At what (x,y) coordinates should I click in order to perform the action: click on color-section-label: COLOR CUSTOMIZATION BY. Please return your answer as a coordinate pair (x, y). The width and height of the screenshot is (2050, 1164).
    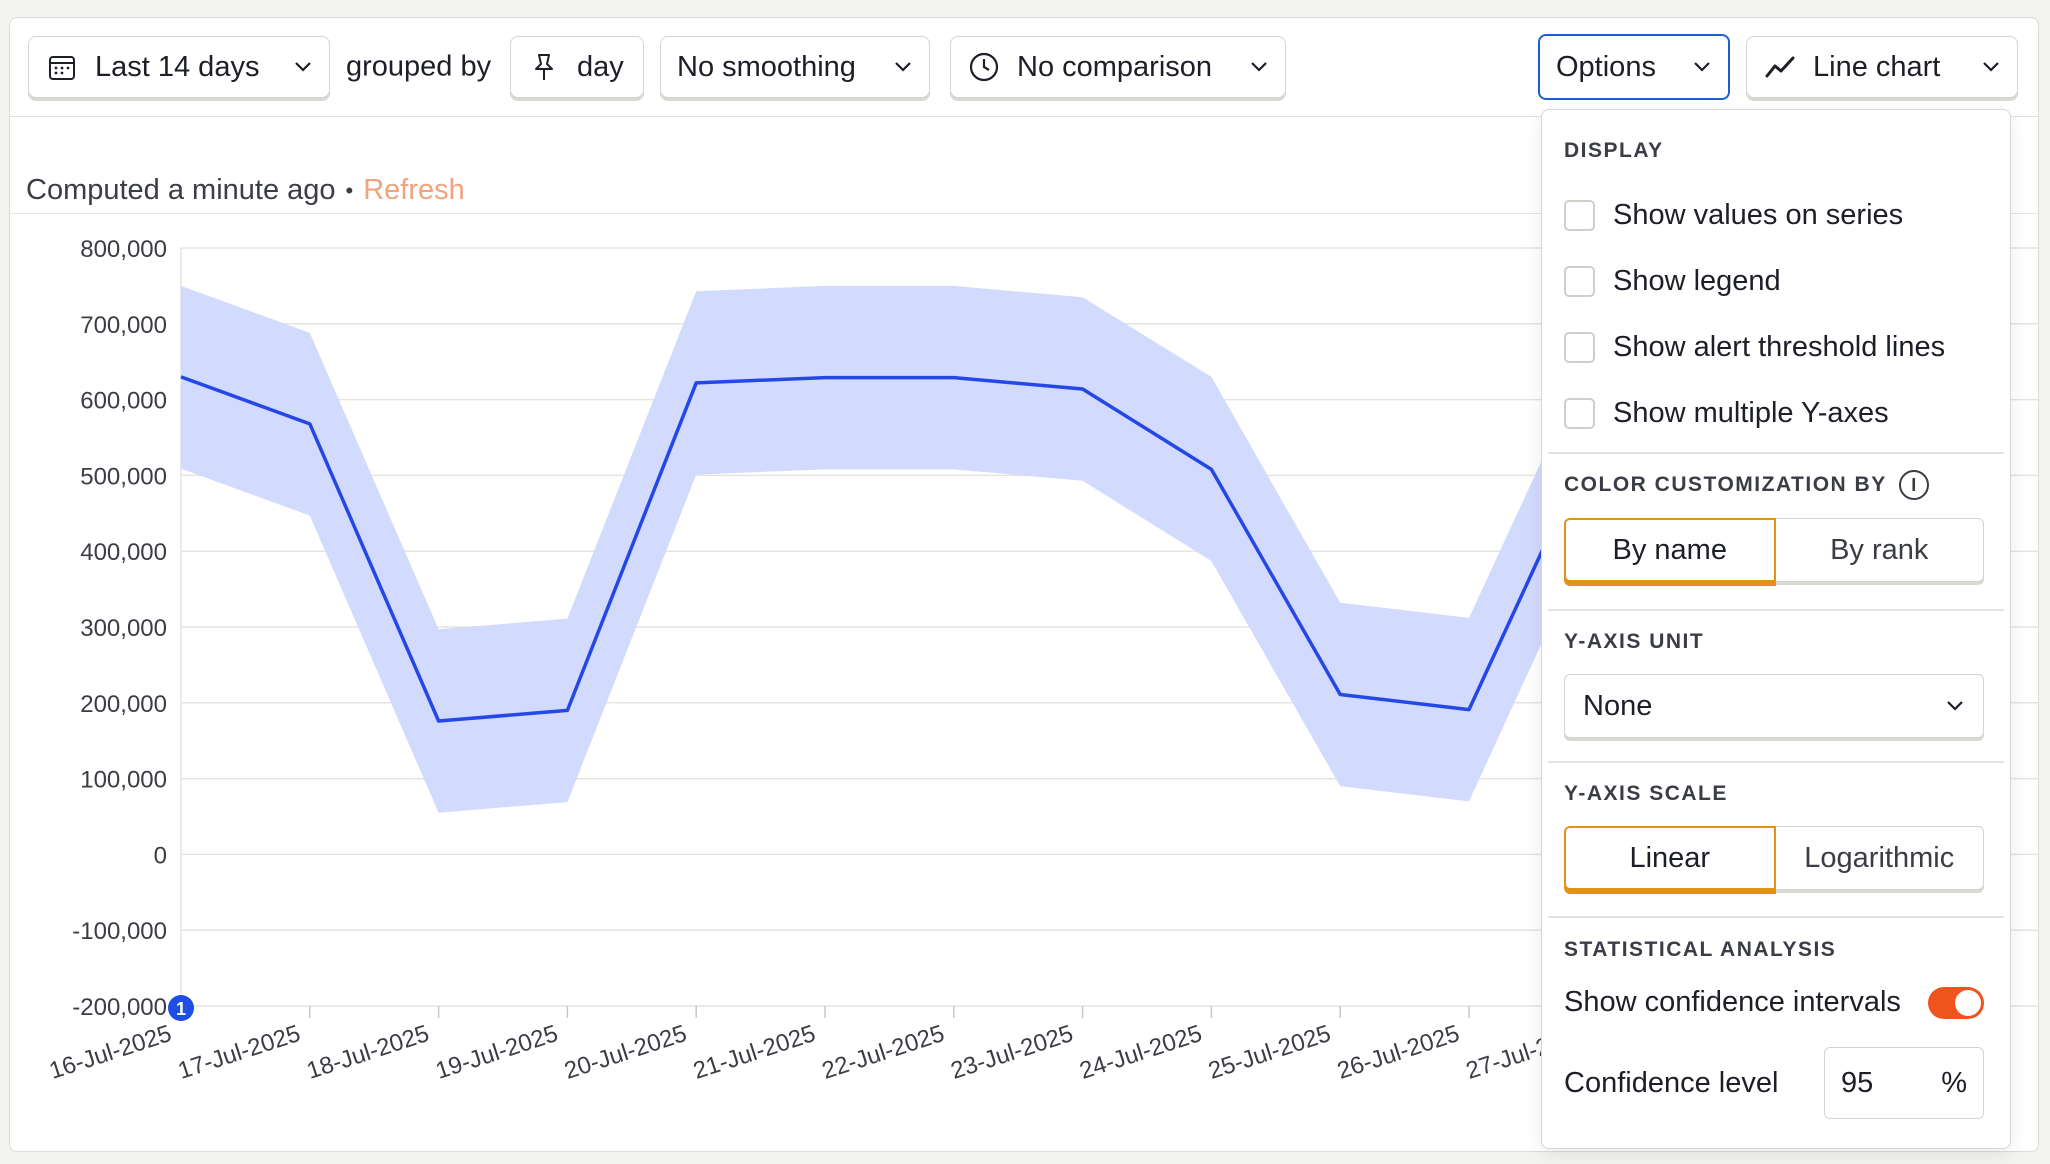
    Looking at the image, I should click on (1725, 484).